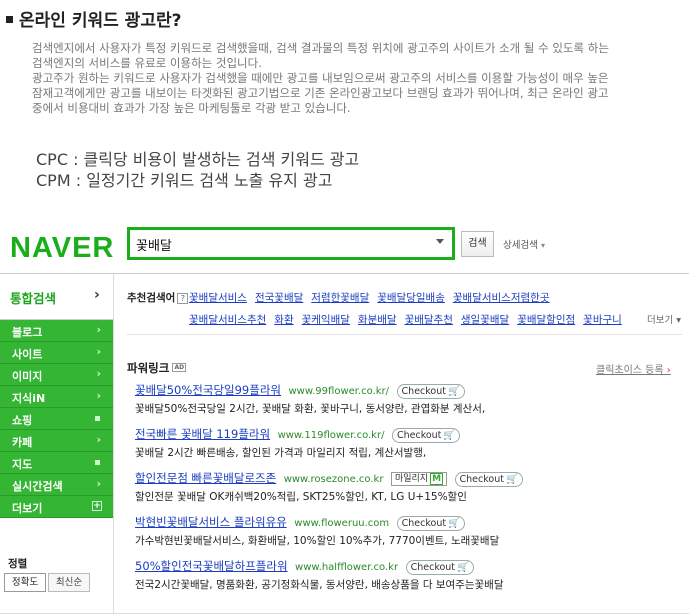 Image resolution: width=689 pixels, height=614 pixels. What do you see at coordinates (147, 63) in the screenshot?
I see `intro-line: 검색엔지의 서비스를 유료로 이용하는 것입니다.` at bounding box center [147, 63].